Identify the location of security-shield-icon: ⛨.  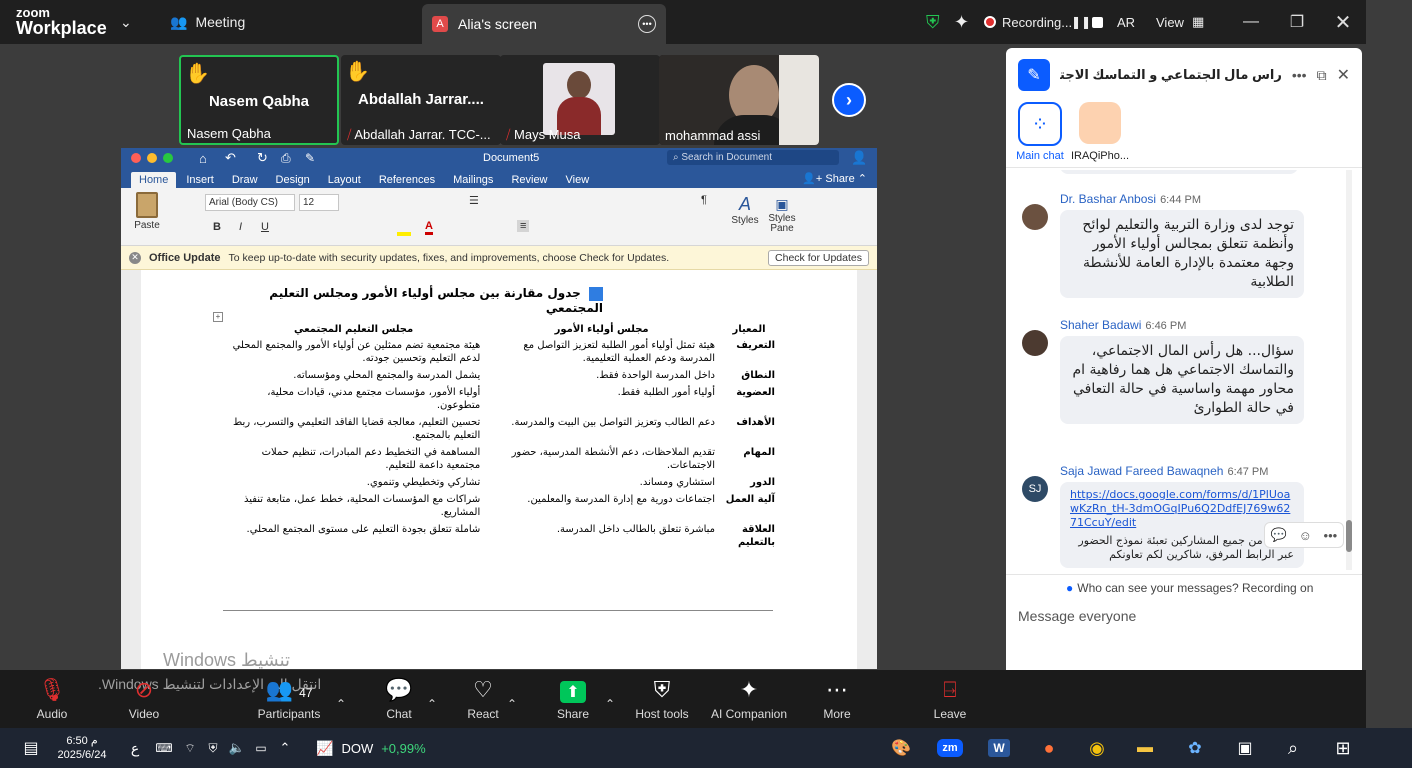
(933, 22).